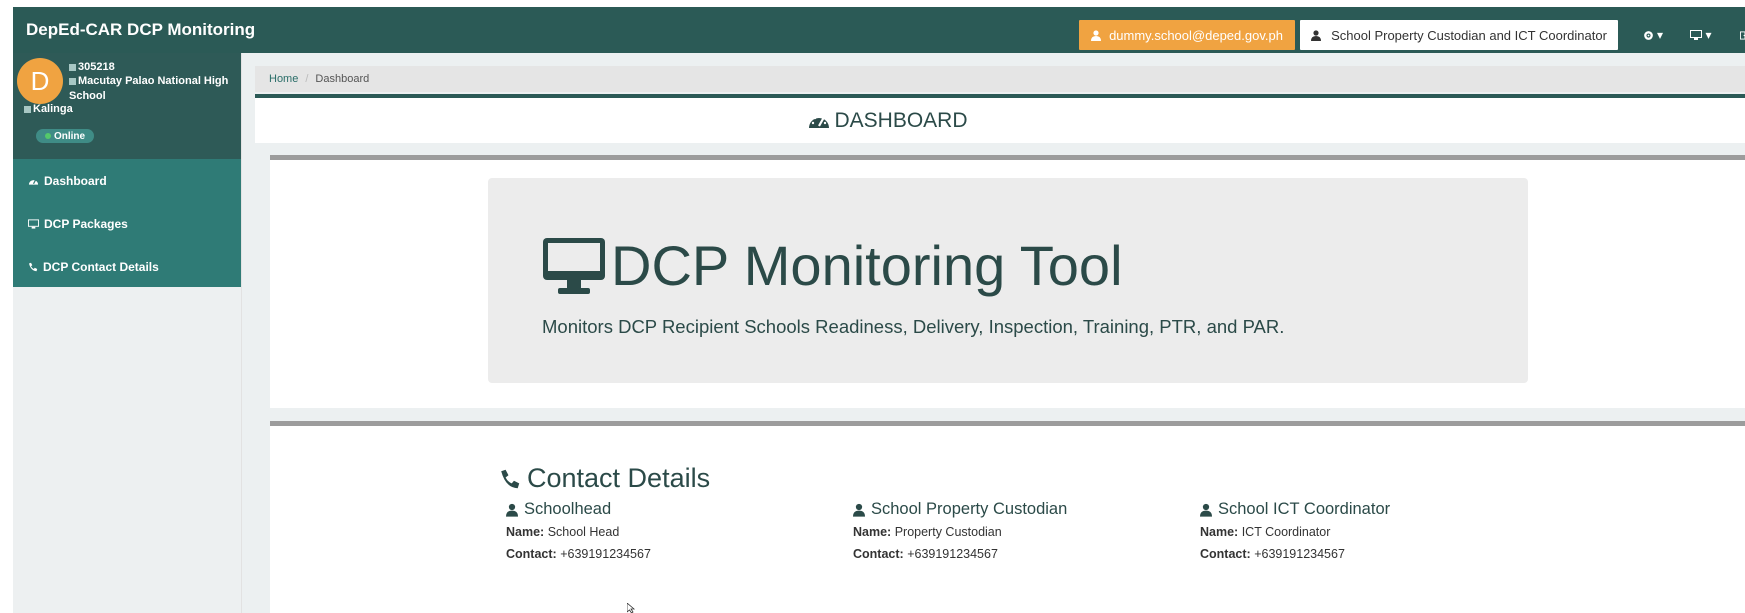  Describe the element at coordinates (69, 136) in the screenshot. I see `status-text: Online` at that location.